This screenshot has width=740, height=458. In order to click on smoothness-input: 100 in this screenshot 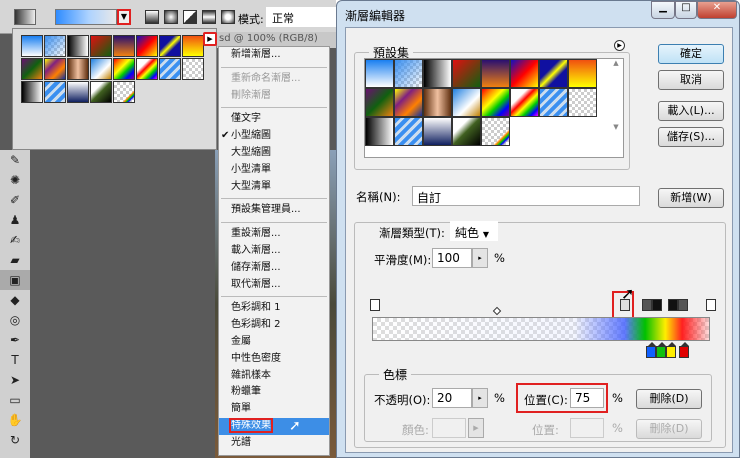, I will do `click(452, 258)`.